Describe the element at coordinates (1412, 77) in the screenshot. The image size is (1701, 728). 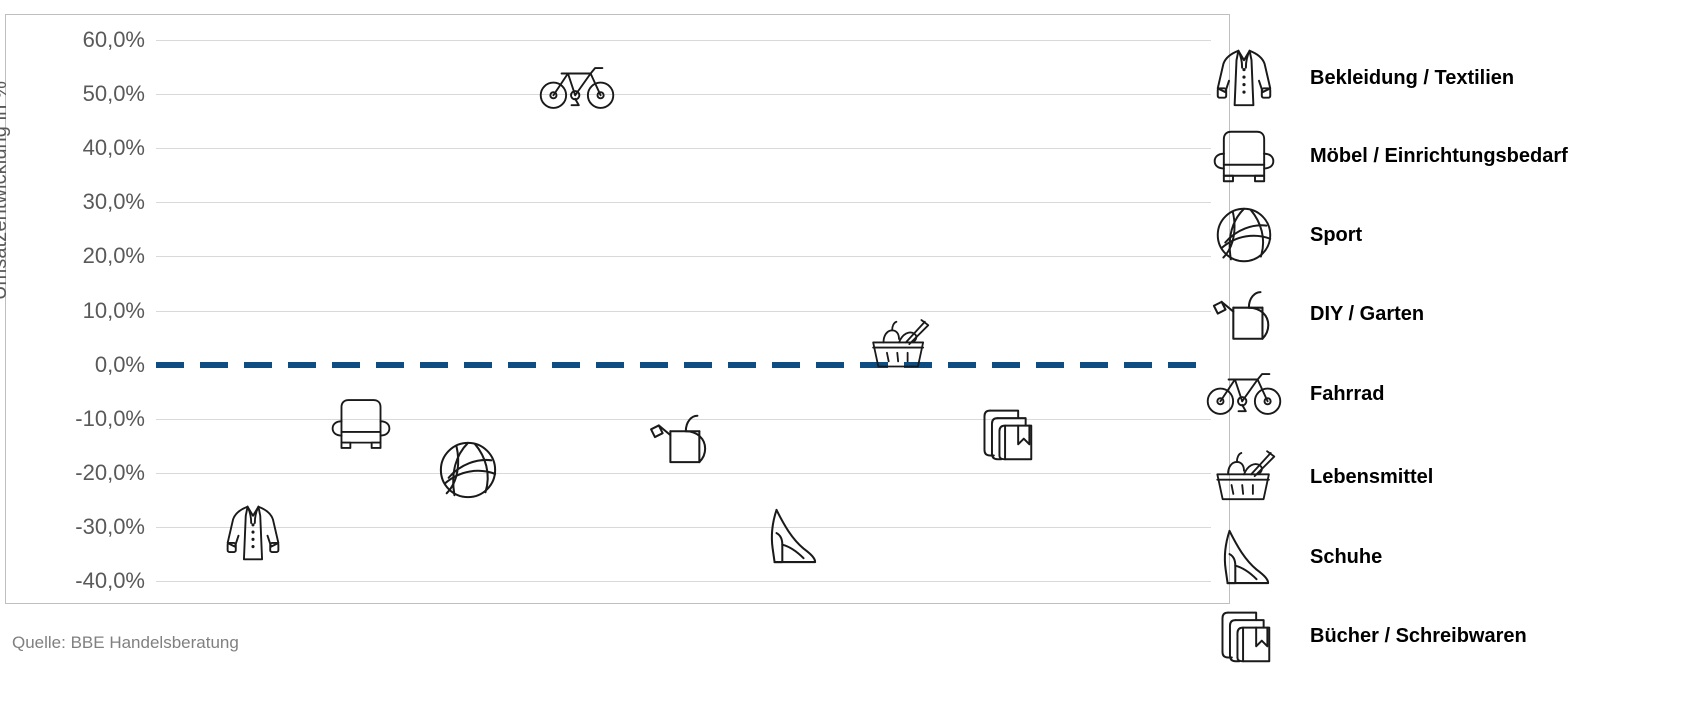
I see `legend-item-label: Bekleidung / Textilien` at that location.